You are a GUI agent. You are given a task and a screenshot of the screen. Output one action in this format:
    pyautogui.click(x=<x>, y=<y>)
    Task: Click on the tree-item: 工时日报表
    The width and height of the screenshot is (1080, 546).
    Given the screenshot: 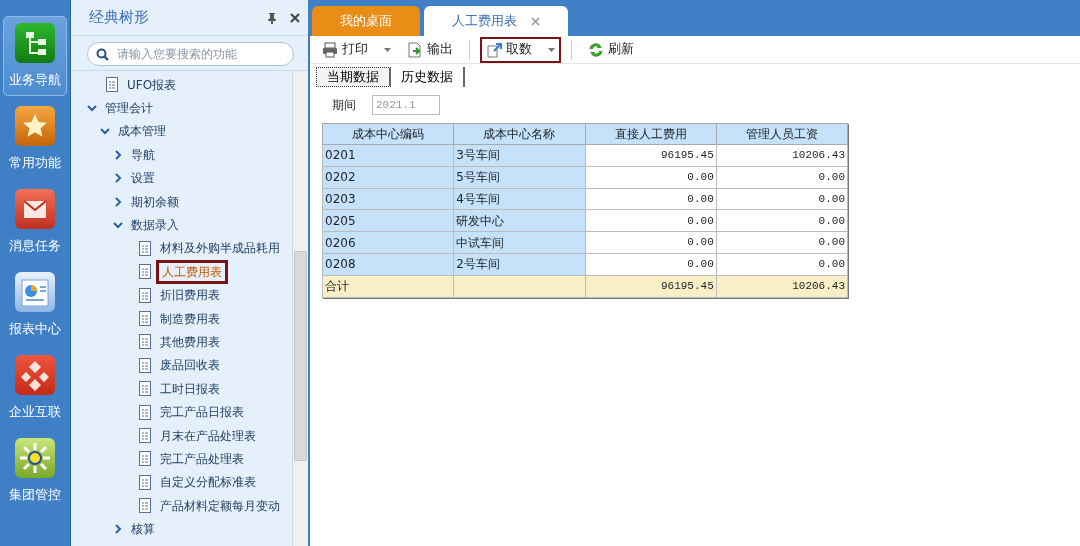 What is the action you would take?
    pyautogui.click(x=190, y=388)
    